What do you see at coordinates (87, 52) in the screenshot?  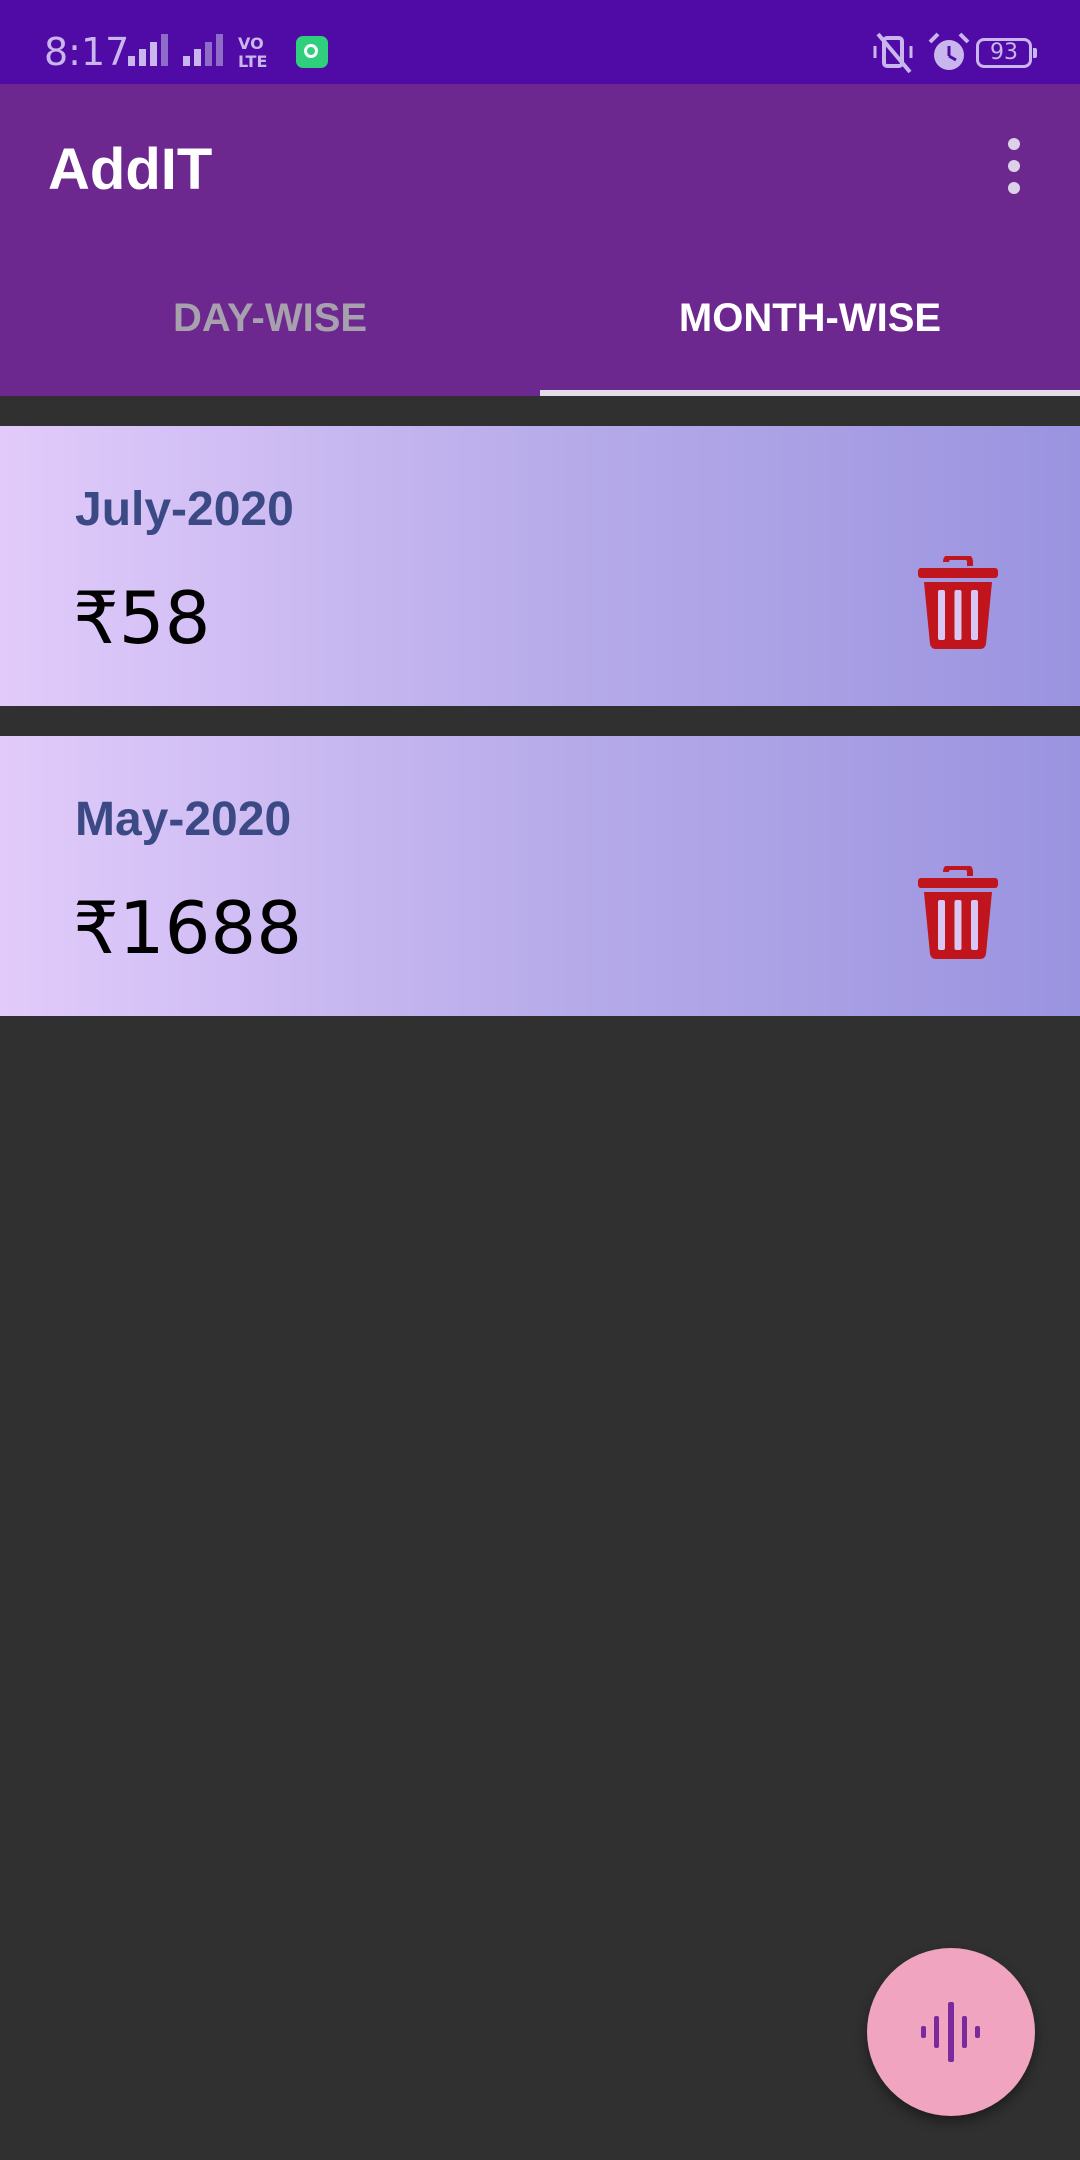 I see `status-time: 8:17` at bounding box center [87, 52].